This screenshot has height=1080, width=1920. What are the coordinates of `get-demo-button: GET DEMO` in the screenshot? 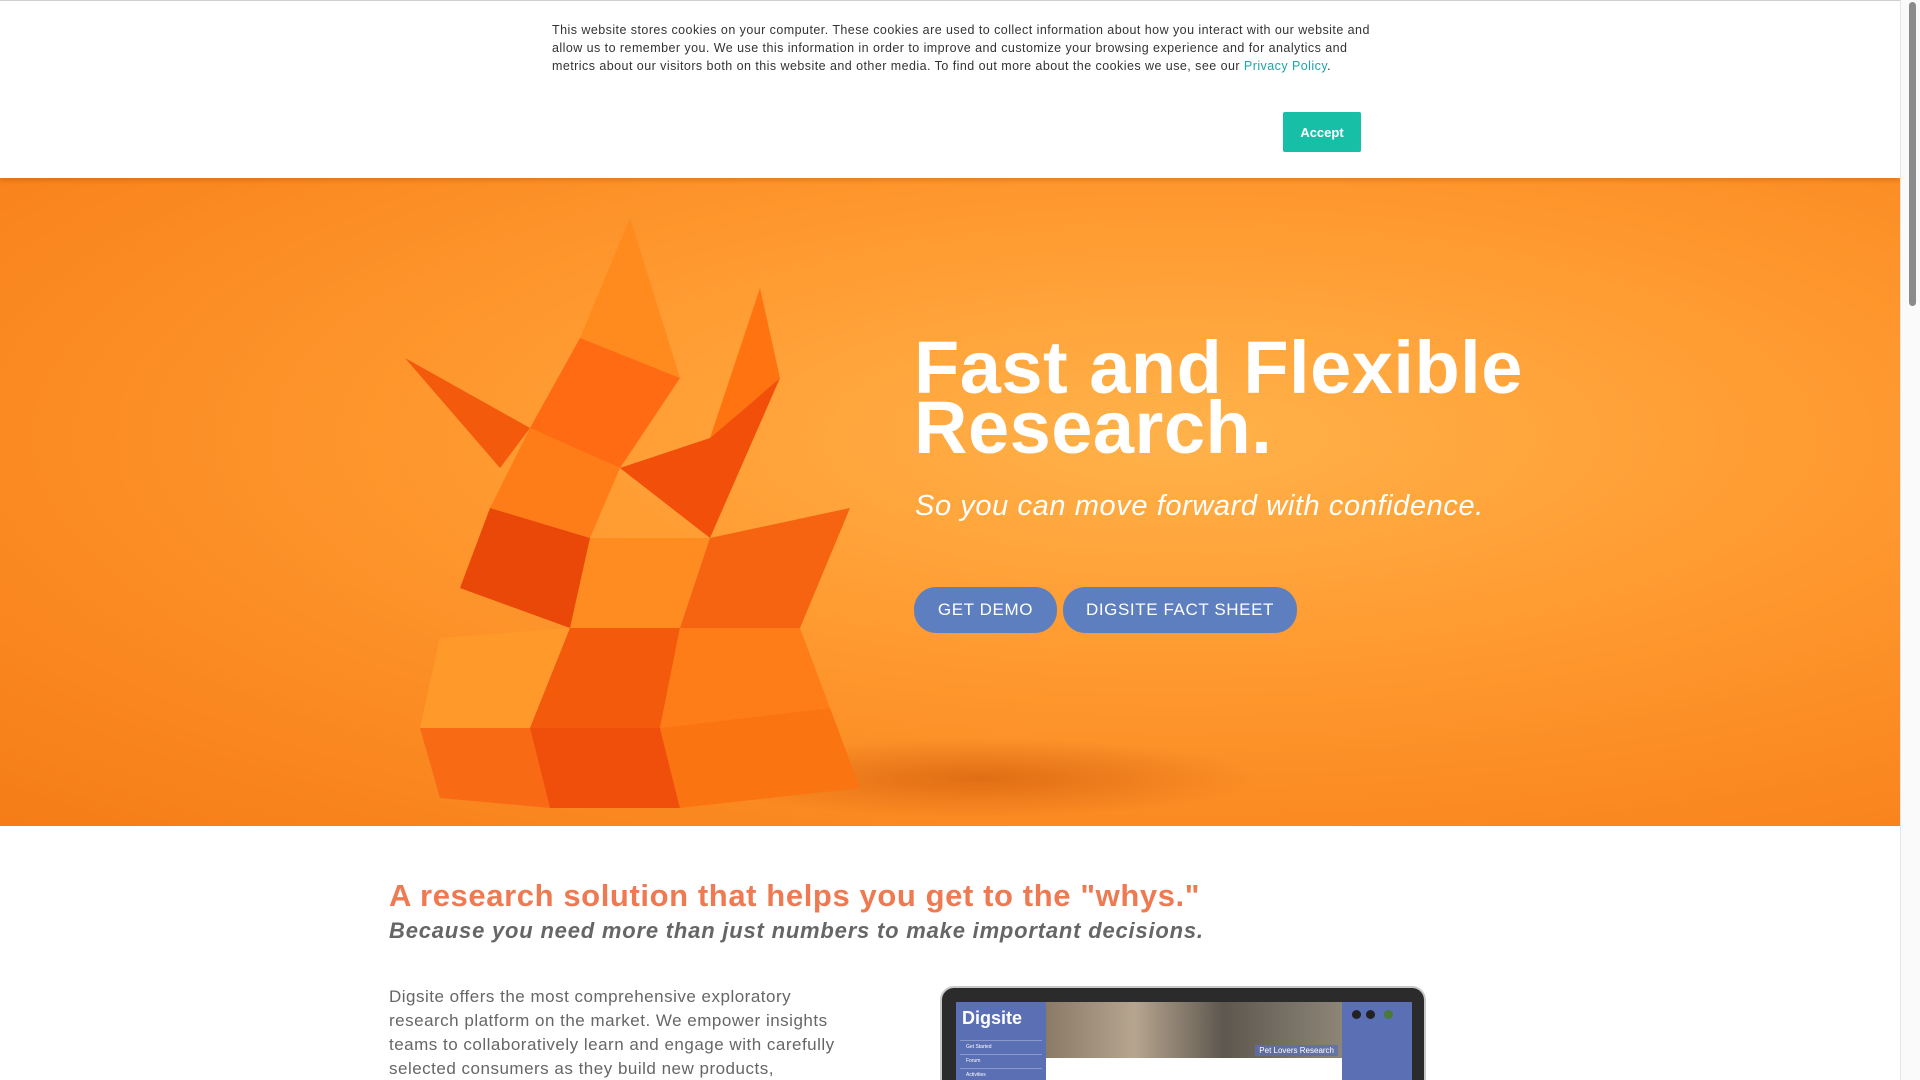 It's located at (985, 610).